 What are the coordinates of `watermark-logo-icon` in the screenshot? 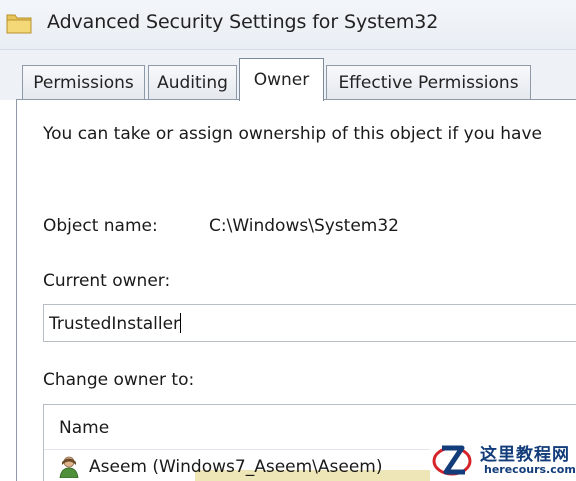 It's located at (452, 460).